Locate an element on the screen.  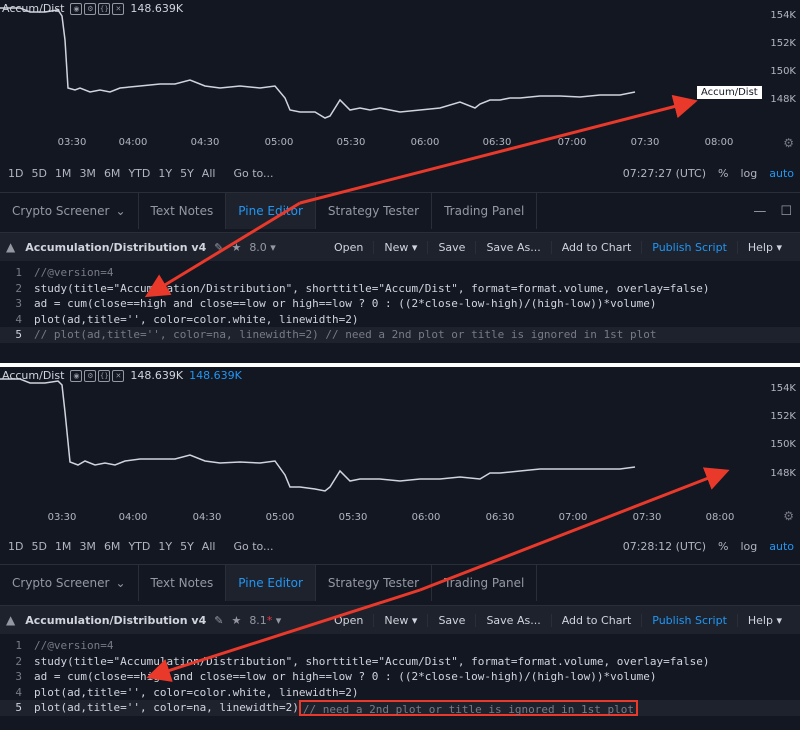
price-tick: 152K is located at coordinates (783, 416).